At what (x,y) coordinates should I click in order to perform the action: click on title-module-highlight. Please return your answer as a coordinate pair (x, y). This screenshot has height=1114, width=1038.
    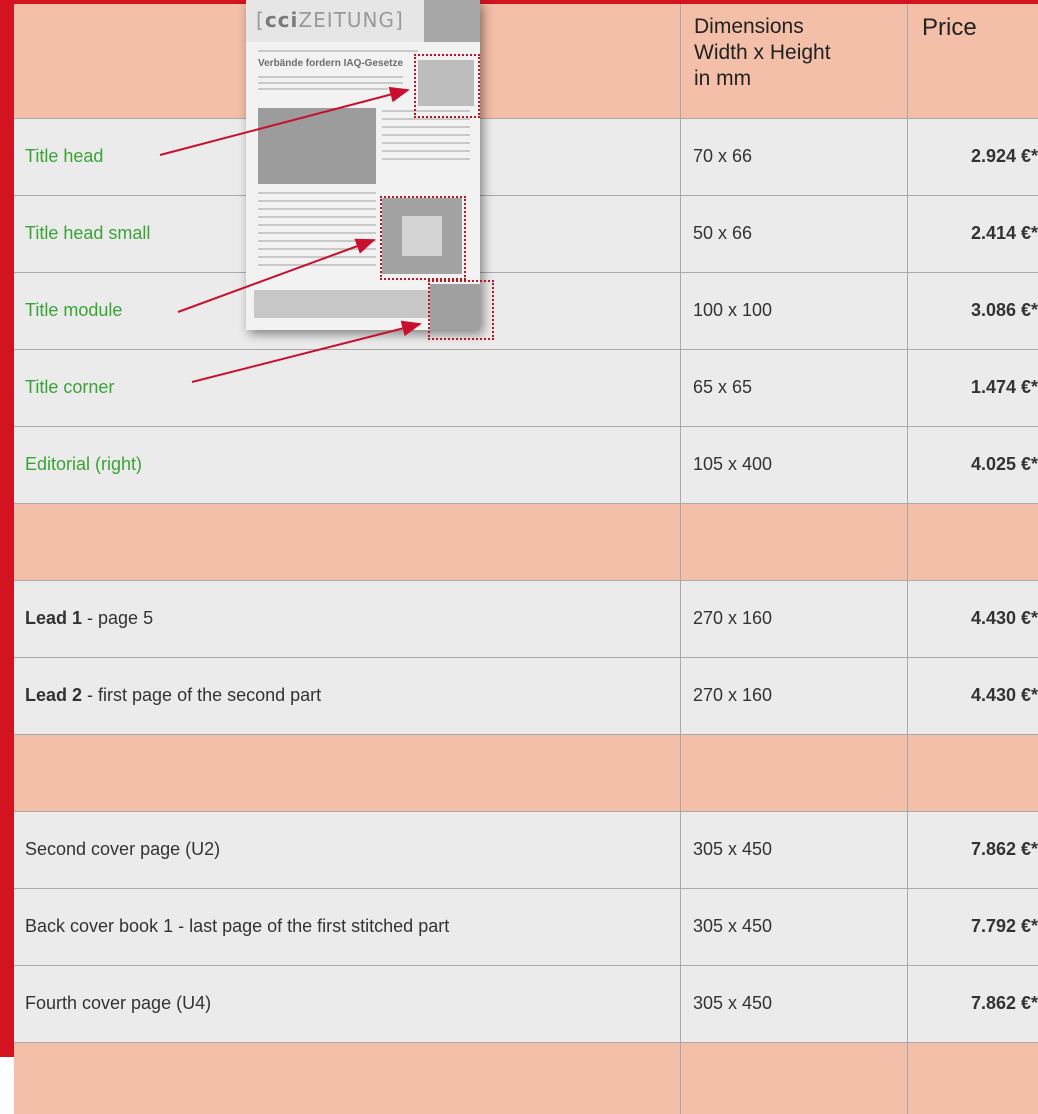
    Looking at the image, I should click on (423, 238).